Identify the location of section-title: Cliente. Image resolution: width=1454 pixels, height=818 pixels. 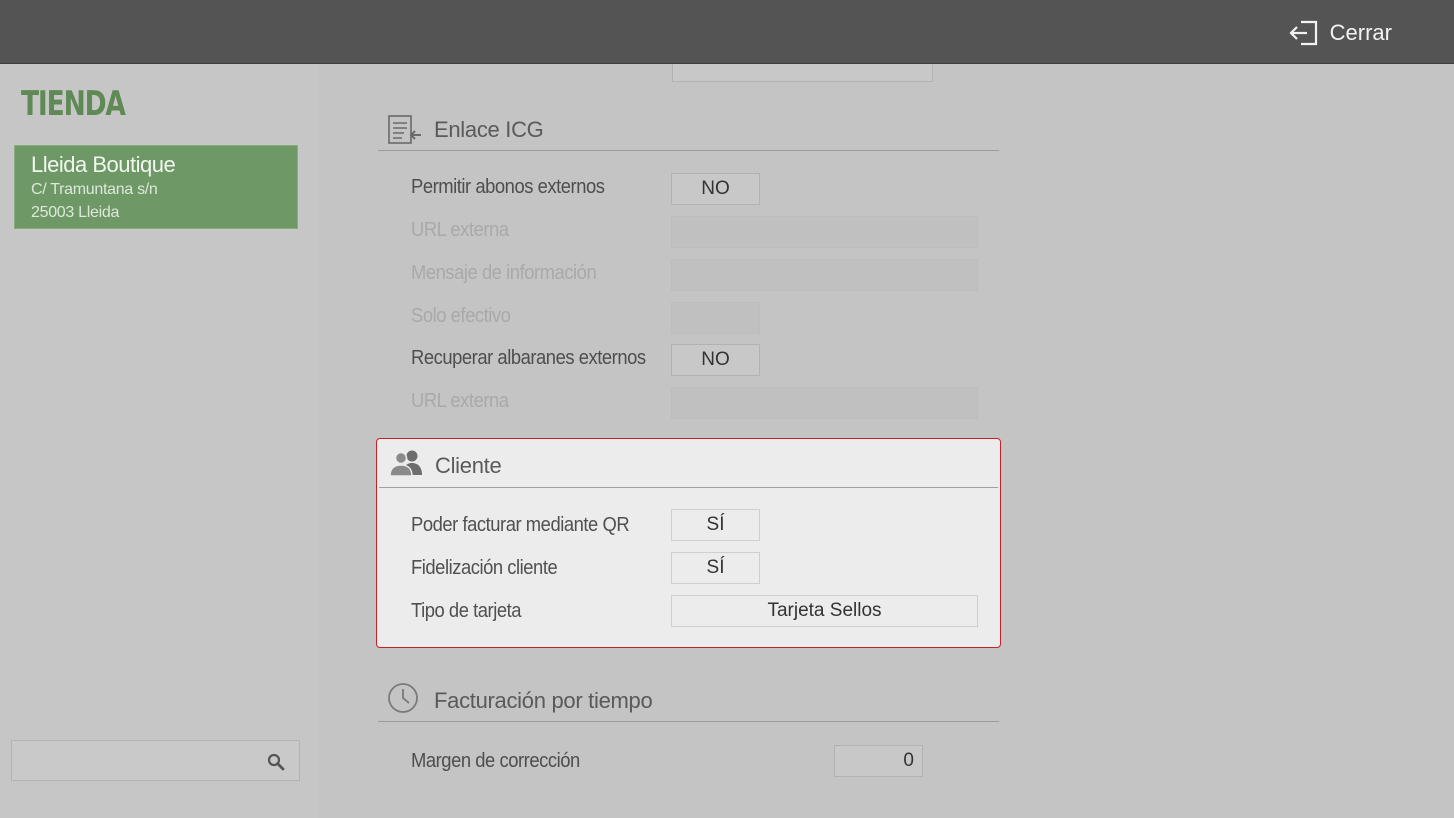
(468, 465).